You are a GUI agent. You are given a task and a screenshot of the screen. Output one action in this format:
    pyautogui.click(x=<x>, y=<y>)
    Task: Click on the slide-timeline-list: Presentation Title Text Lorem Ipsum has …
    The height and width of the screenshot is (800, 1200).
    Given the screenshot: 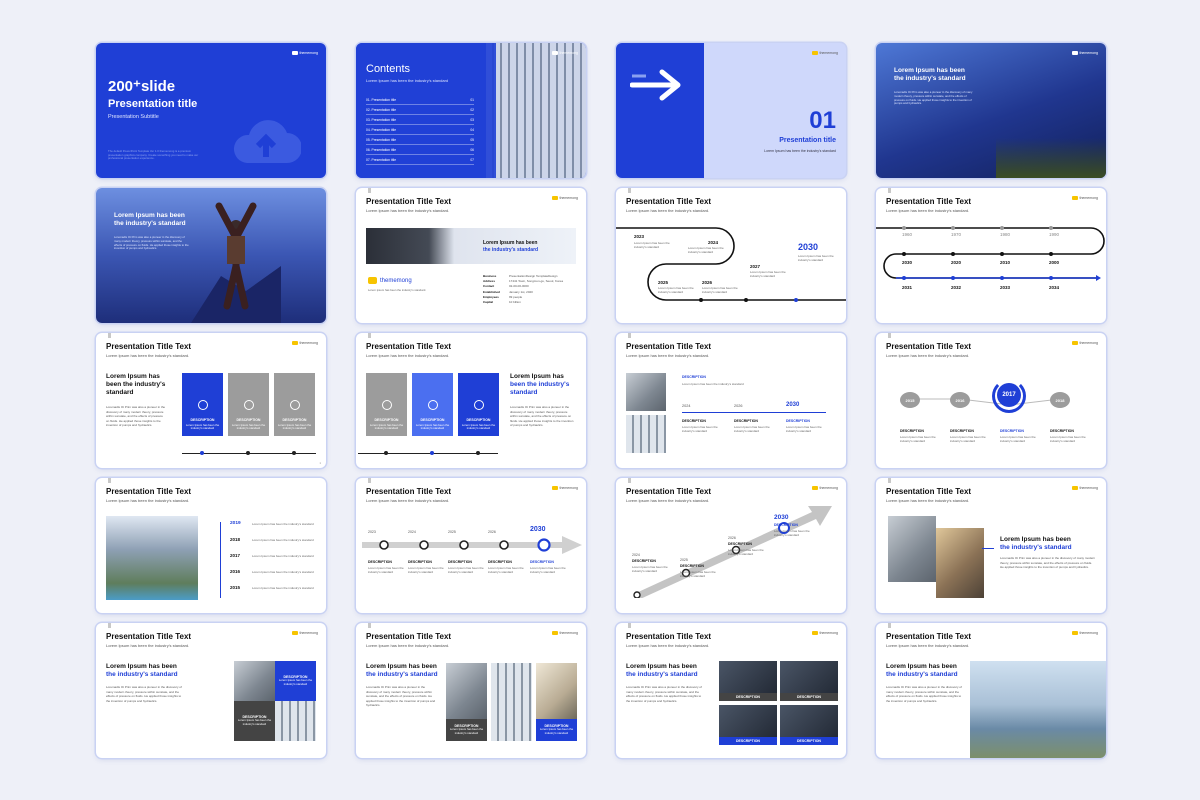 What is the action you would take?
    pyautogui.click(x=211, y=545)
    